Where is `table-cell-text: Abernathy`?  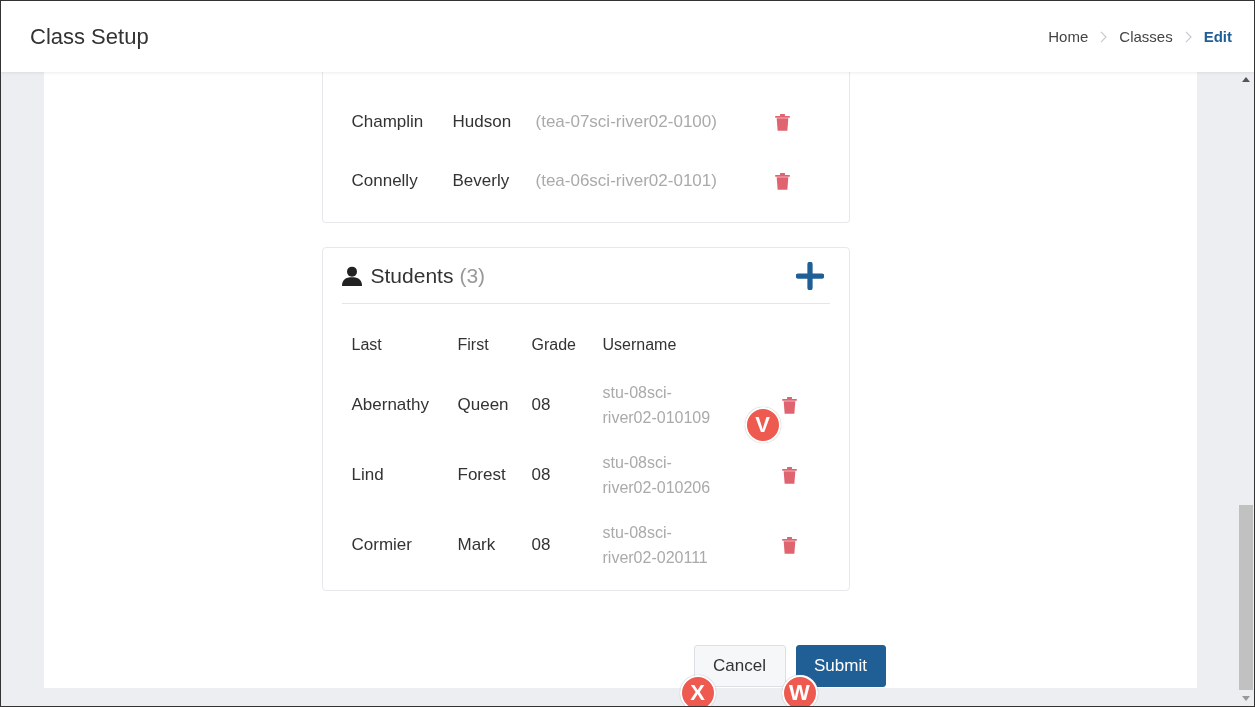 table-cell-text: Abernathy is located at coordinates (390, 405).